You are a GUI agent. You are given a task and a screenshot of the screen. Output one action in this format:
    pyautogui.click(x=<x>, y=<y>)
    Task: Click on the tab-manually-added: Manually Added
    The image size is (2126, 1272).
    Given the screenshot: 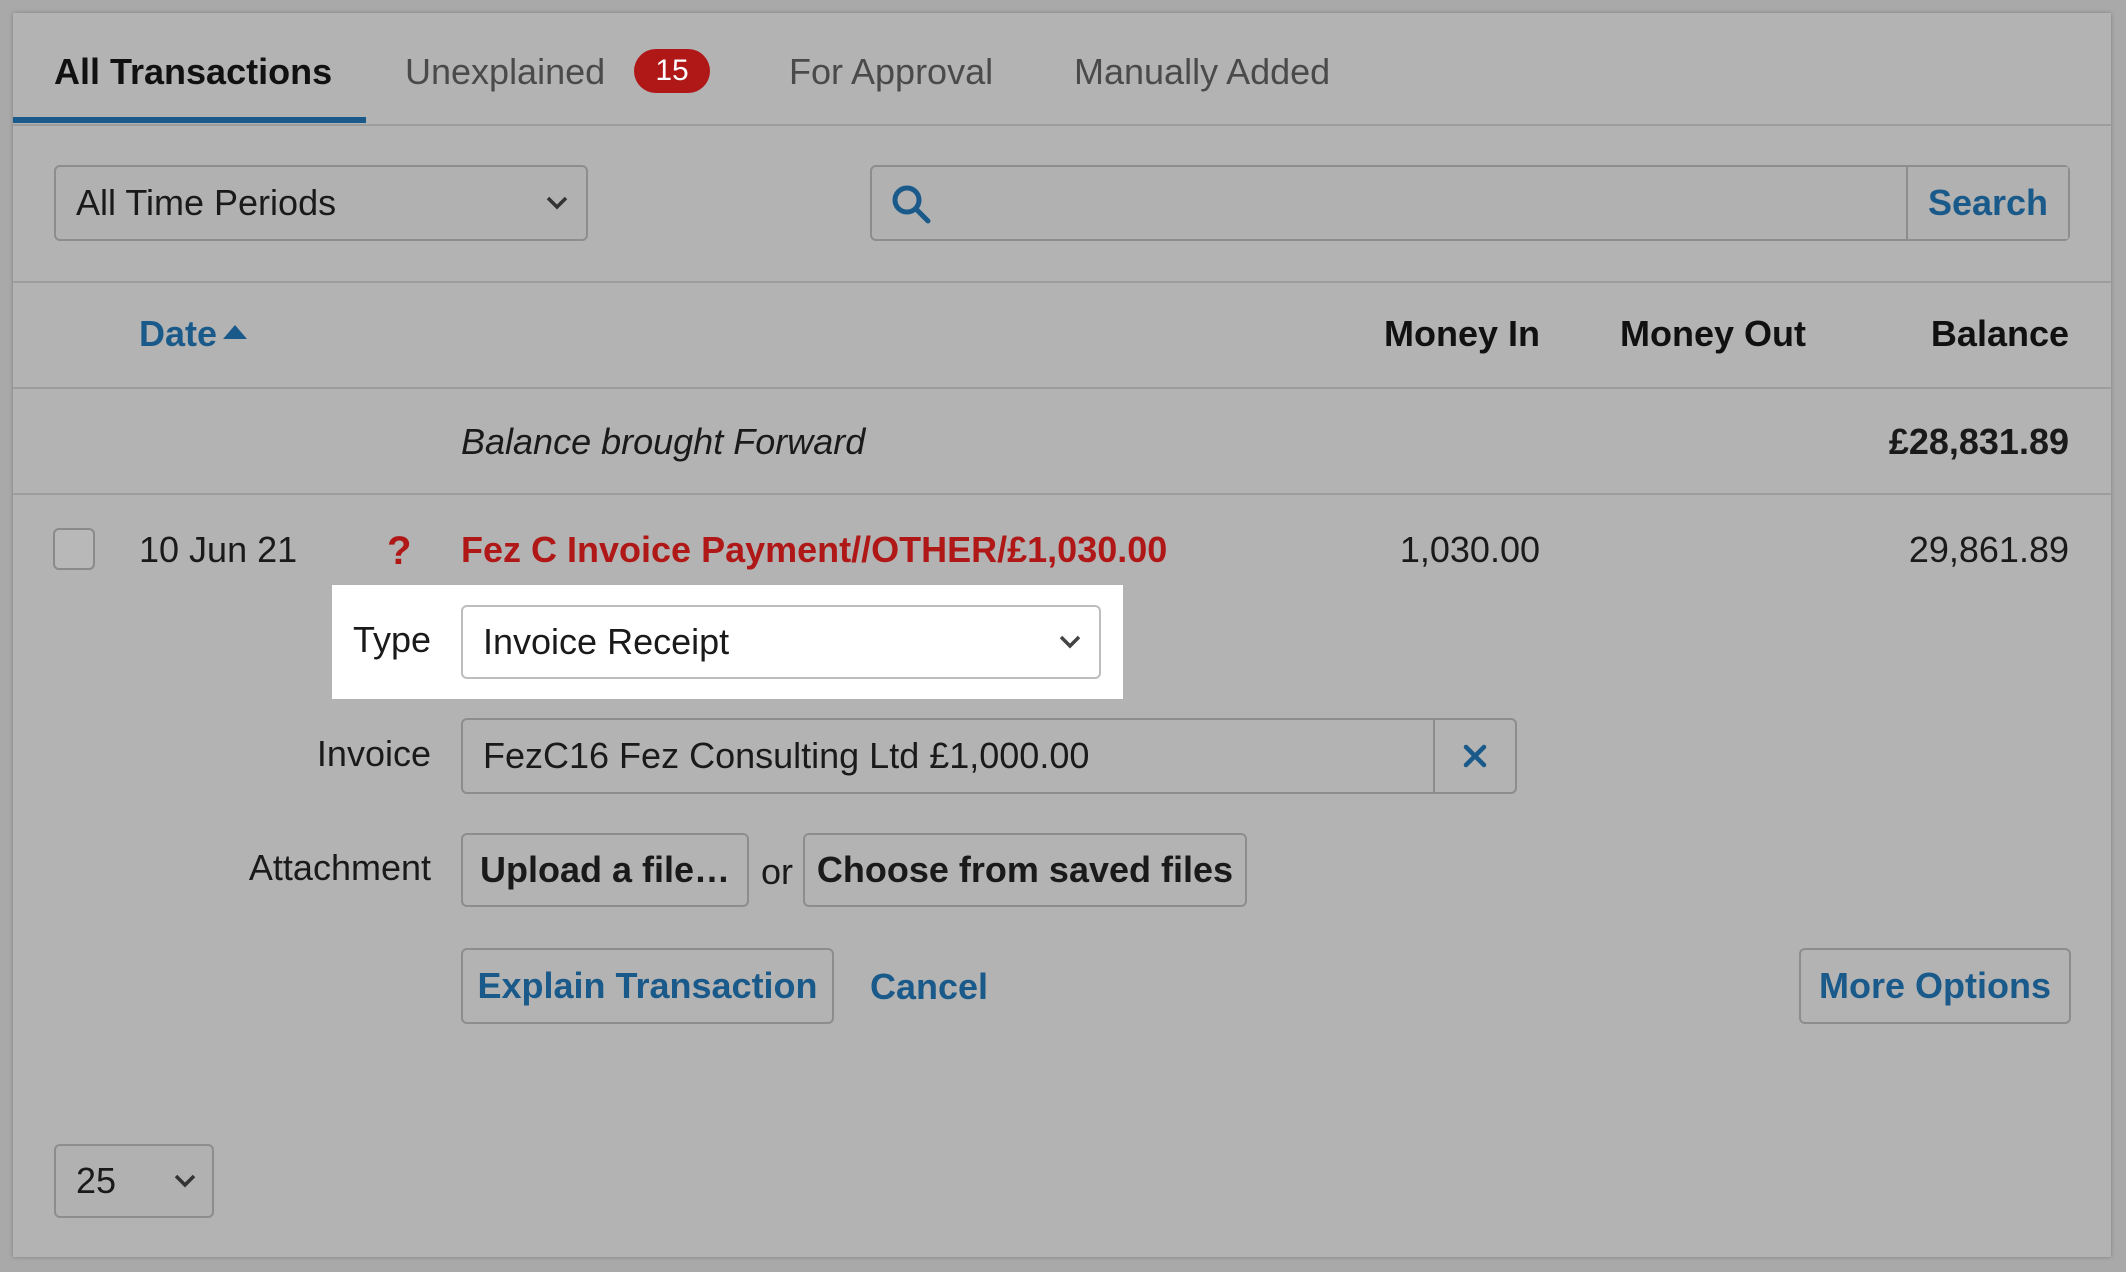 What is the action you would take?
    pyautogui.click(x=1202, y=72)
    